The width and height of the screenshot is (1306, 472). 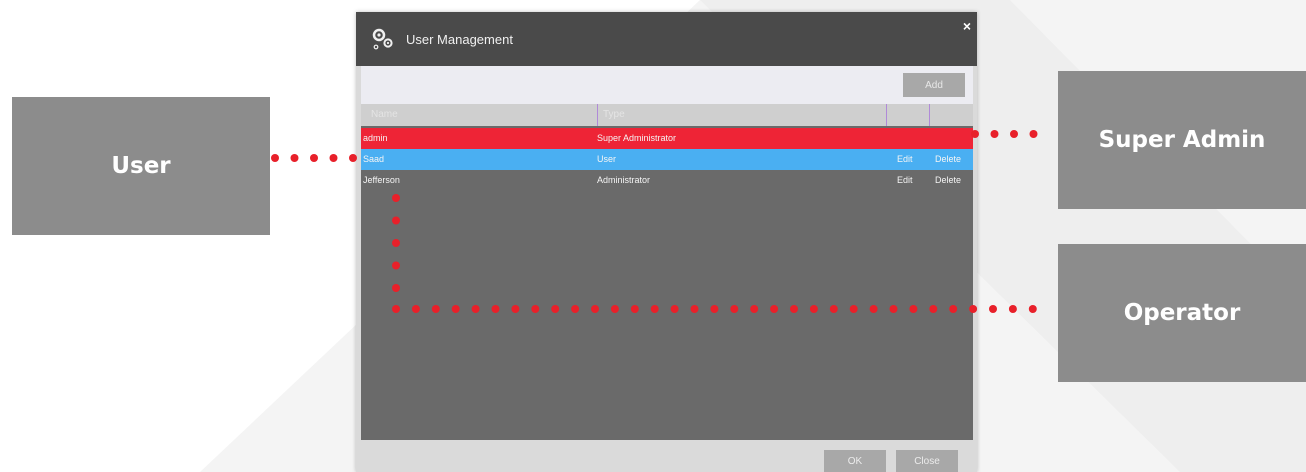 I want to click on gears-icon, so click(x=382, y=39).